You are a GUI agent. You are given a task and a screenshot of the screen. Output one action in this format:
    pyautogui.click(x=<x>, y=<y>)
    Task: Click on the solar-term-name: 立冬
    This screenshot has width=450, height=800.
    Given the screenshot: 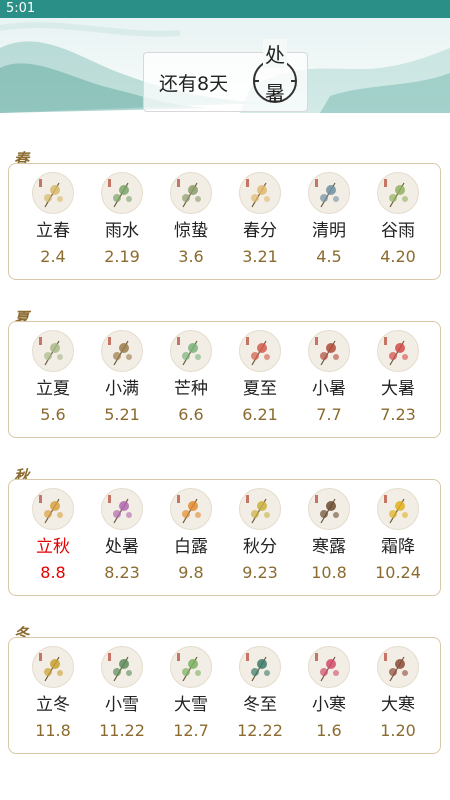 What is the action you would take?
    pyautogui.click(x=53, y=705)
    